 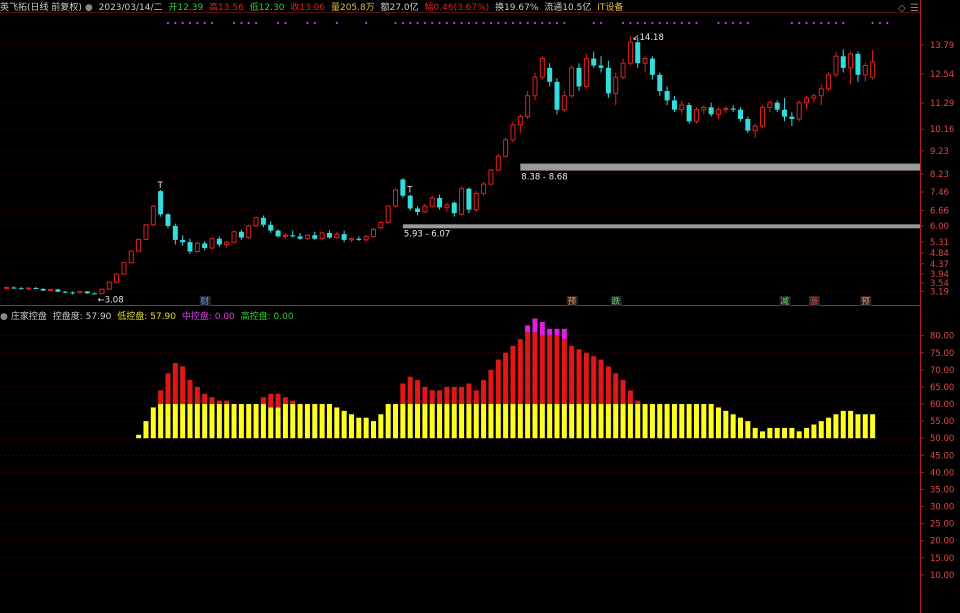 I want to click on event-marker: 财, so click(x=205, y=301).